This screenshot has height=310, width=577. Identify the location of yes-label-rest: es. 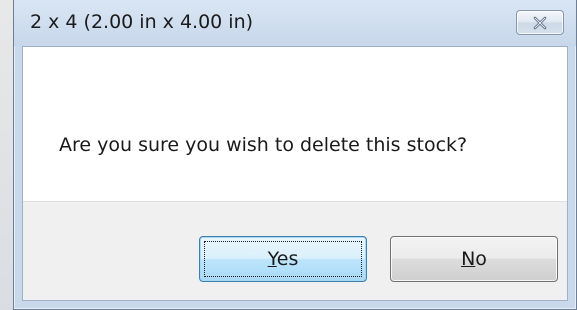
(287, 259).